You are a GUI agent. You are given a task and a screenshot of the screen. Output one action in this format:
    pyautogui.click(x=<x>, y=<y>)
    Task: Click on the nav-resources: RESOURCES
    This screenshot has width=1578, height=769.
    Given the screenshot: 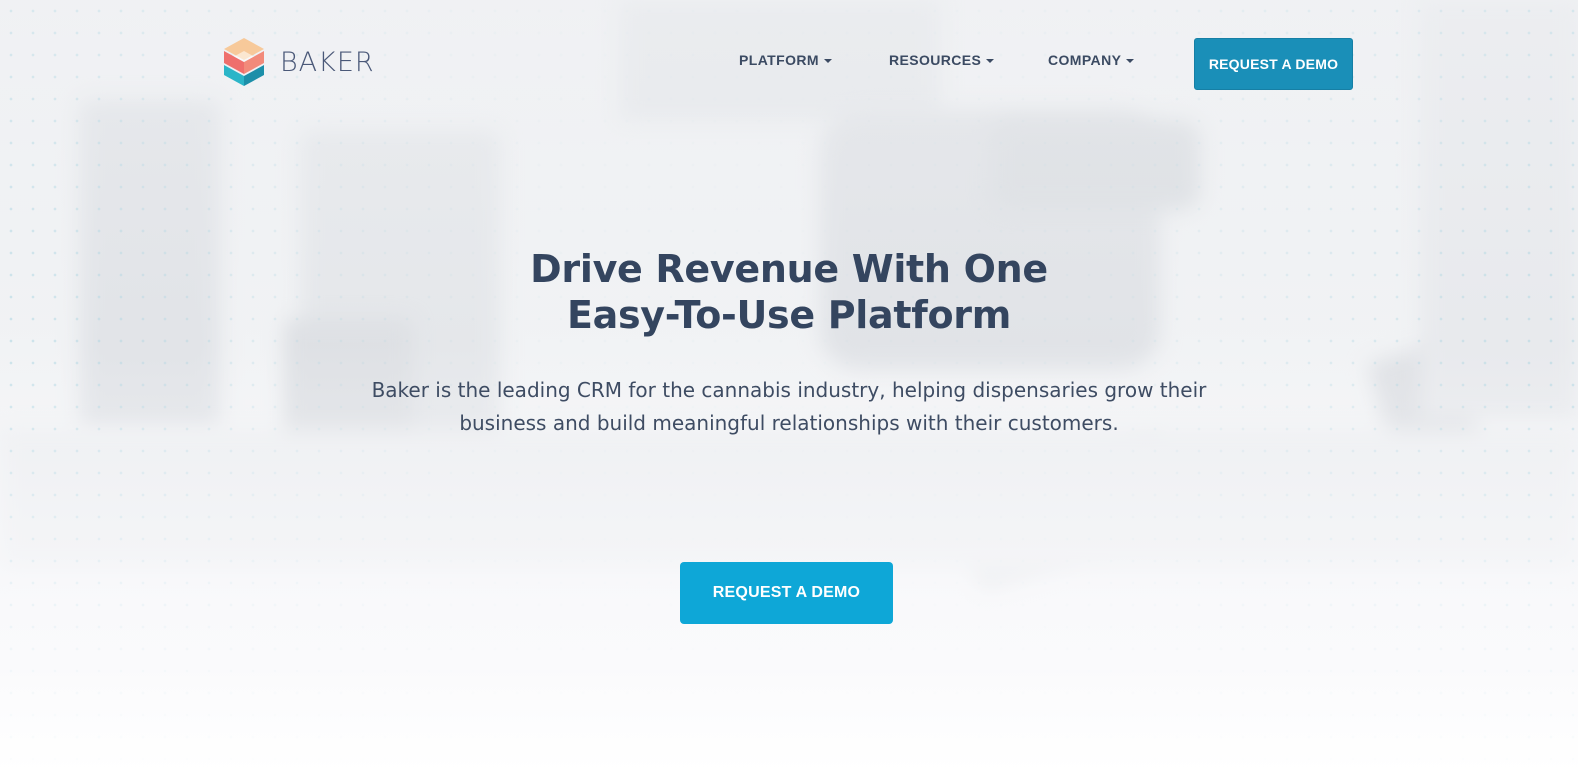 What is the action you would take?
    pyautogui.click(x=942, y=60)
    